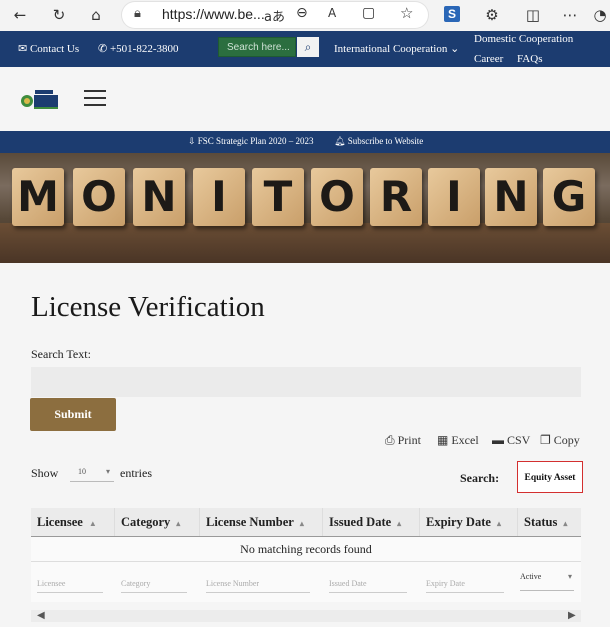 Image resolution: width=610 pixels, height=627 pixels. I want to click on scroll-left-icon: ◀, so click(41, 616).